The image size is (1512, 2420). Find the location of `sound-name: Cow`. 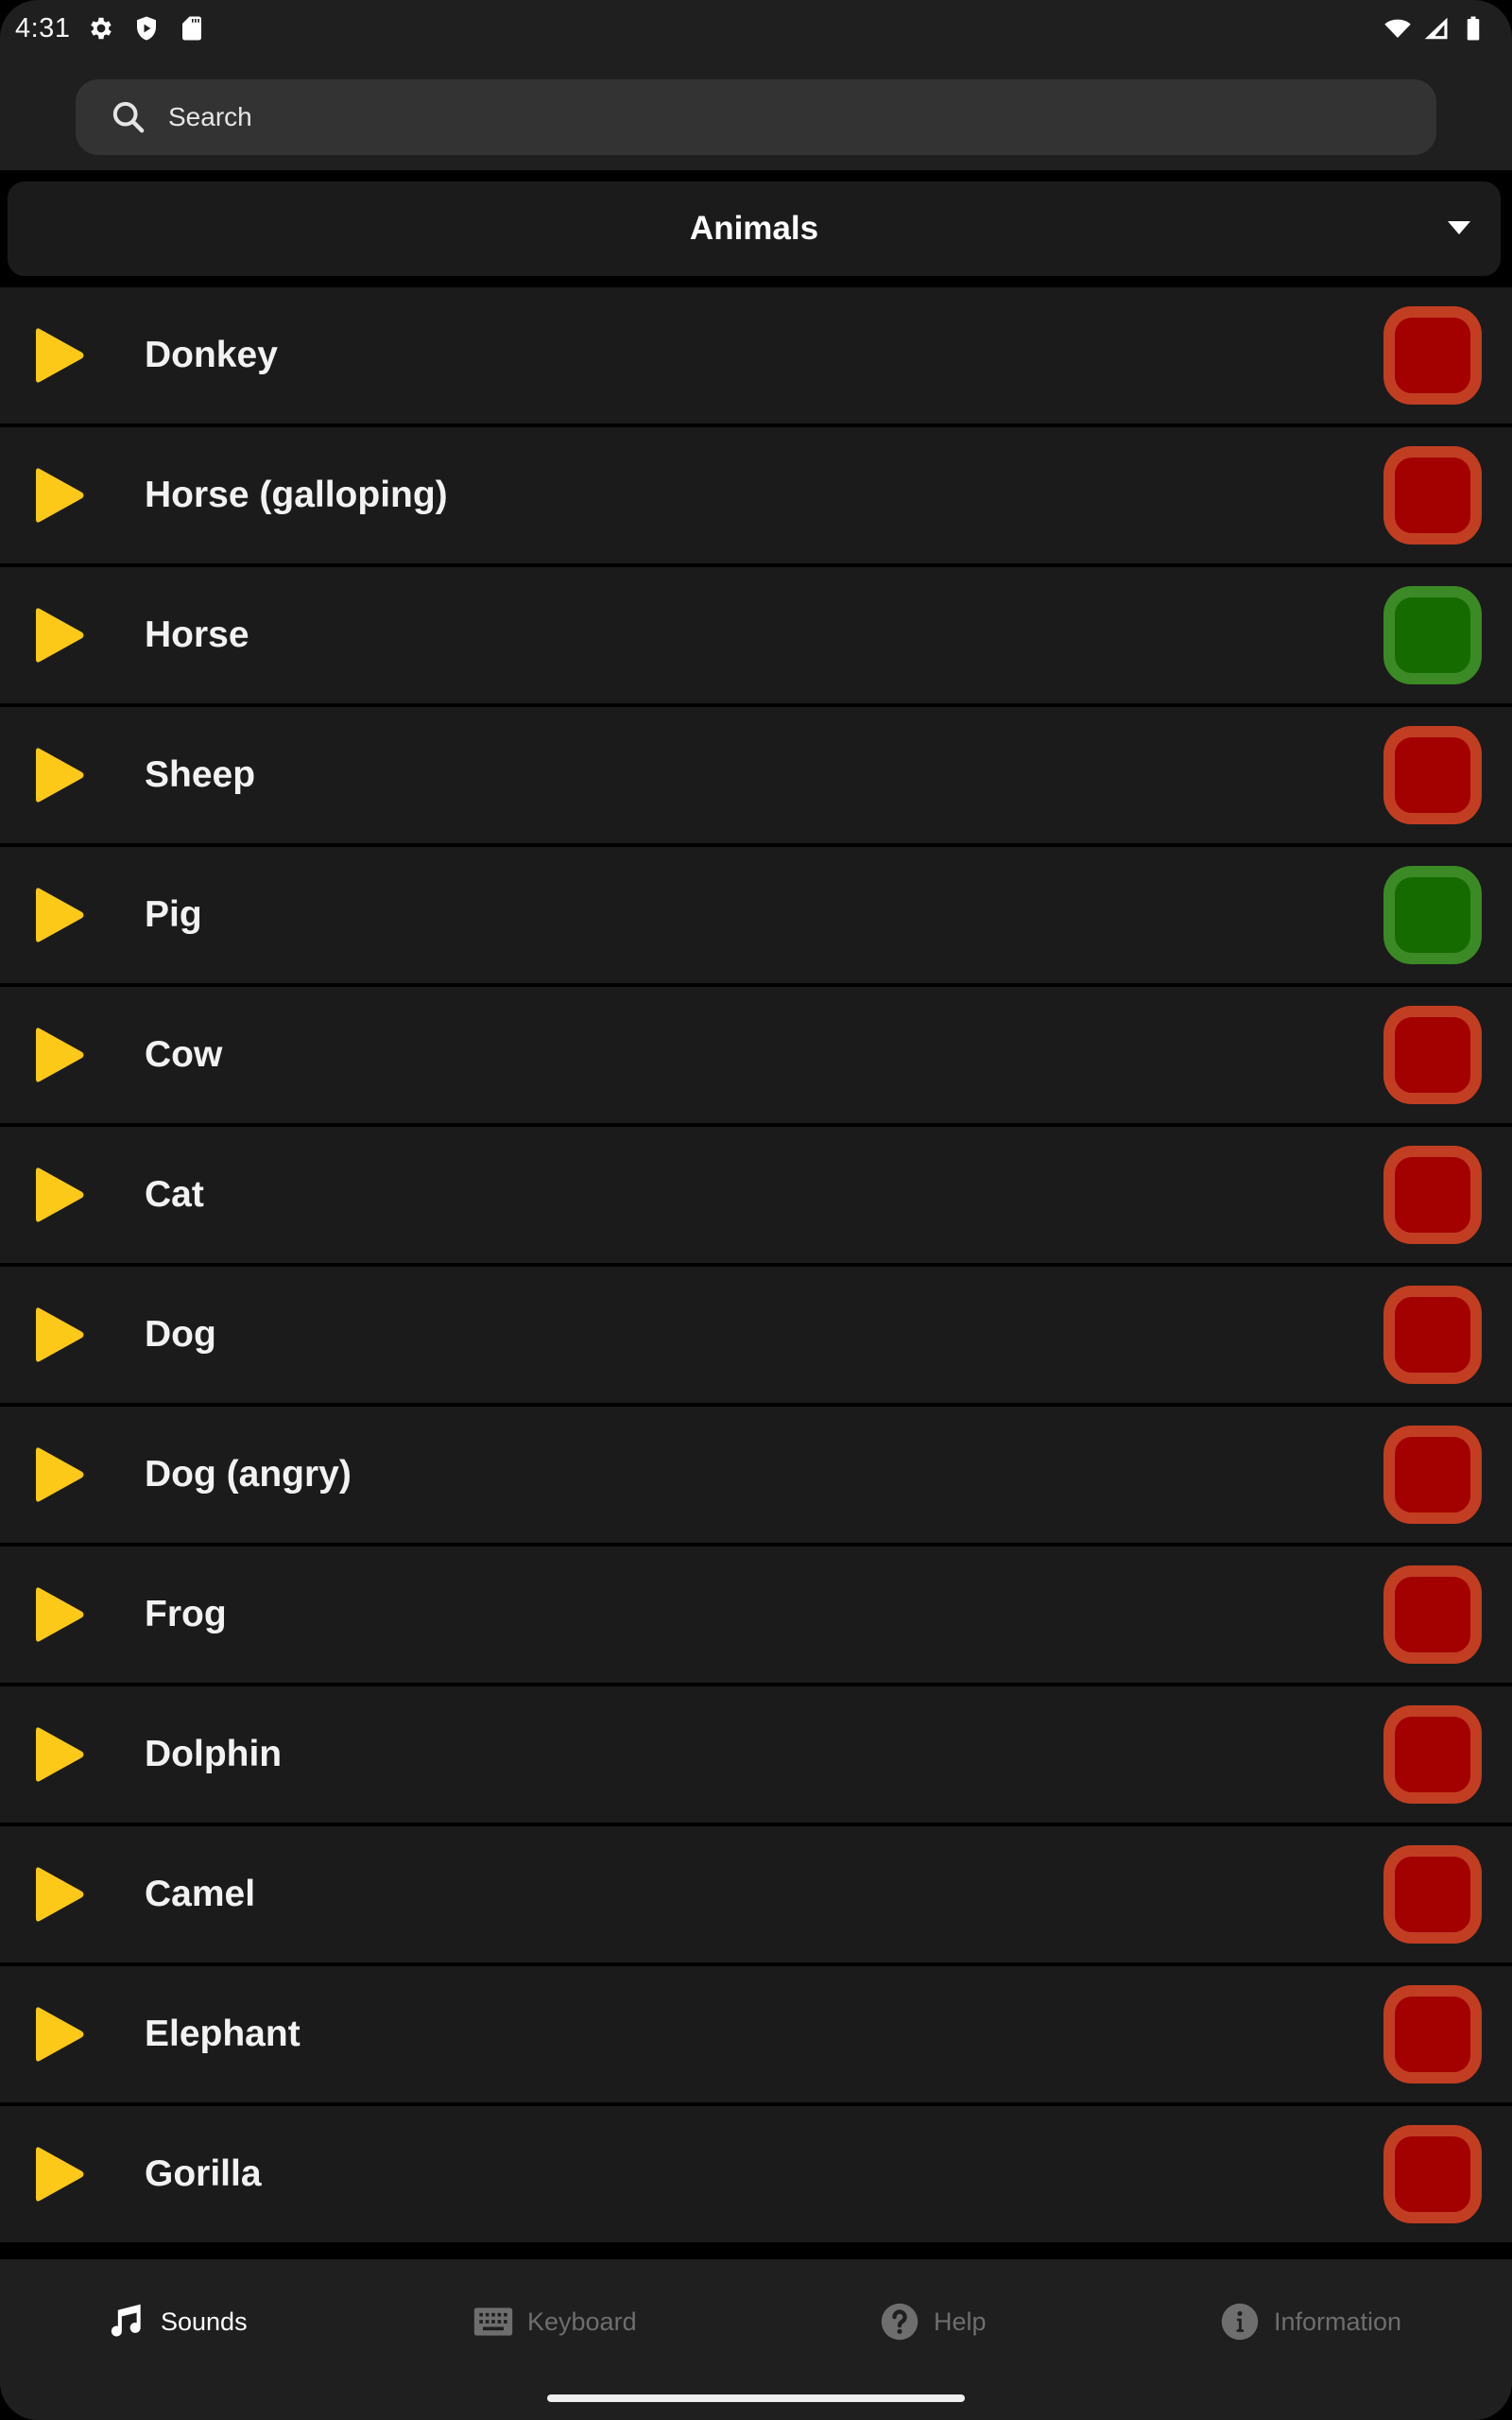

sound-name: Cow is located at coordinates (184, 1054).